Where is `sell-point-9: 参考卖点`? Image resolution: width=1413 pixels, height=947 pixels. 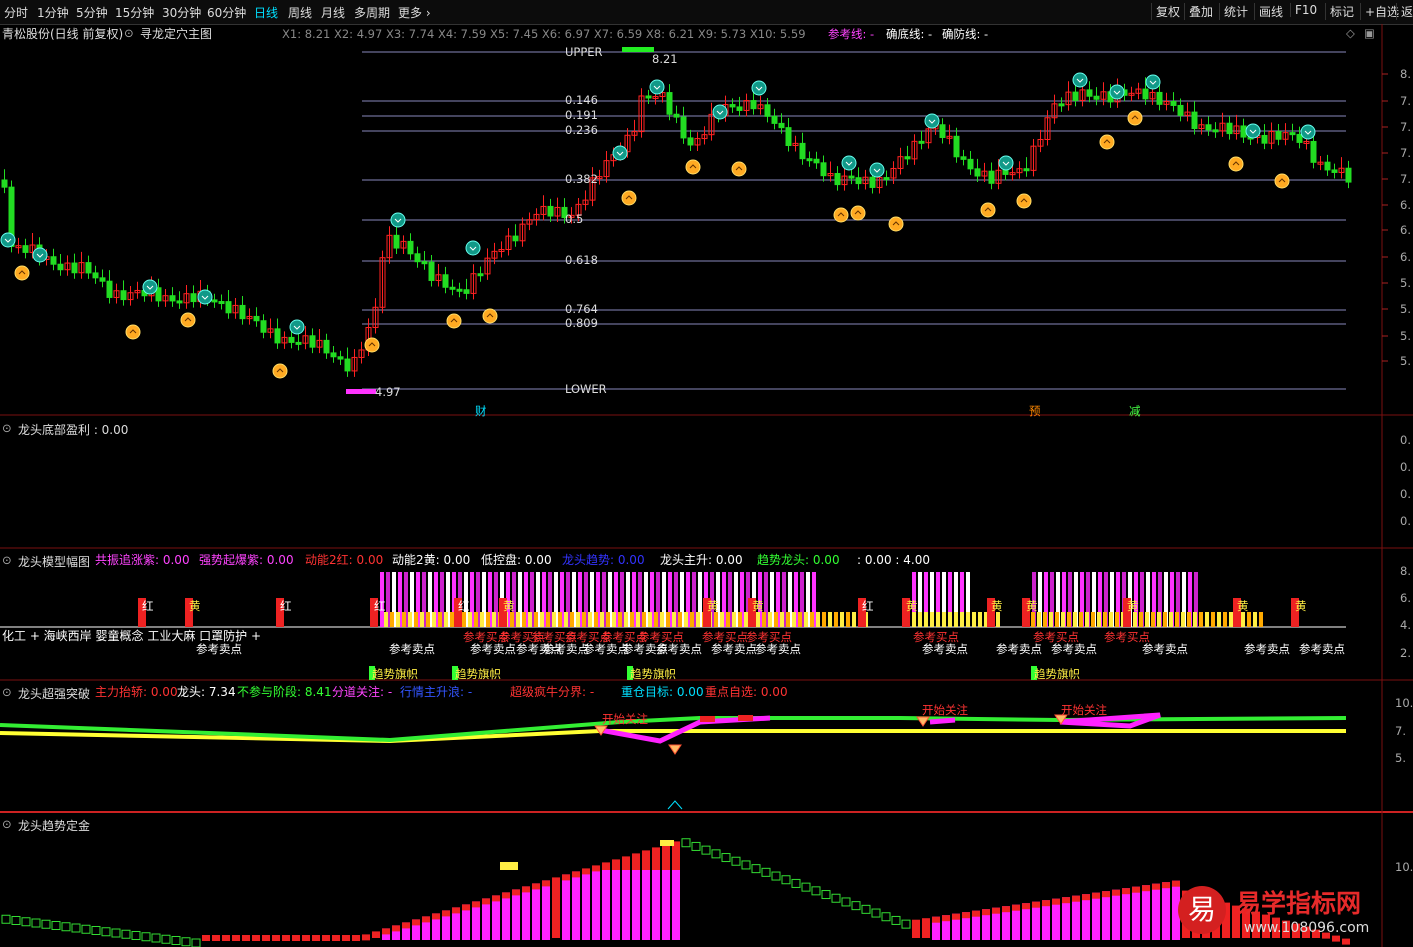 sell-point-9: 参考卖点 is located at coordinates (778, 649).